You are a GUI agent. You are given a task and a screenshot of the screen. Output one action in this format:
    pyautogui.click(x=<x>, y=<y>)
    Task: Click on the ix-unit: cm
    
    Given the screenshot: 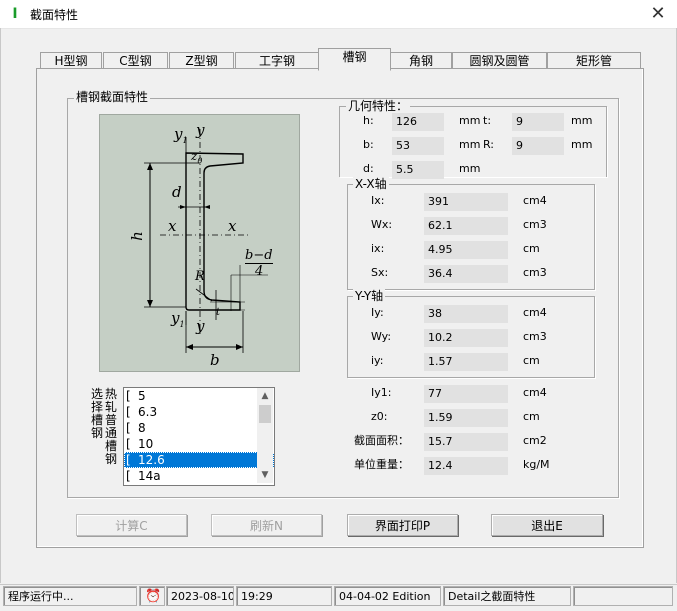 What is the action you would take?
    pyautogui.click(x=531, y=248)
    